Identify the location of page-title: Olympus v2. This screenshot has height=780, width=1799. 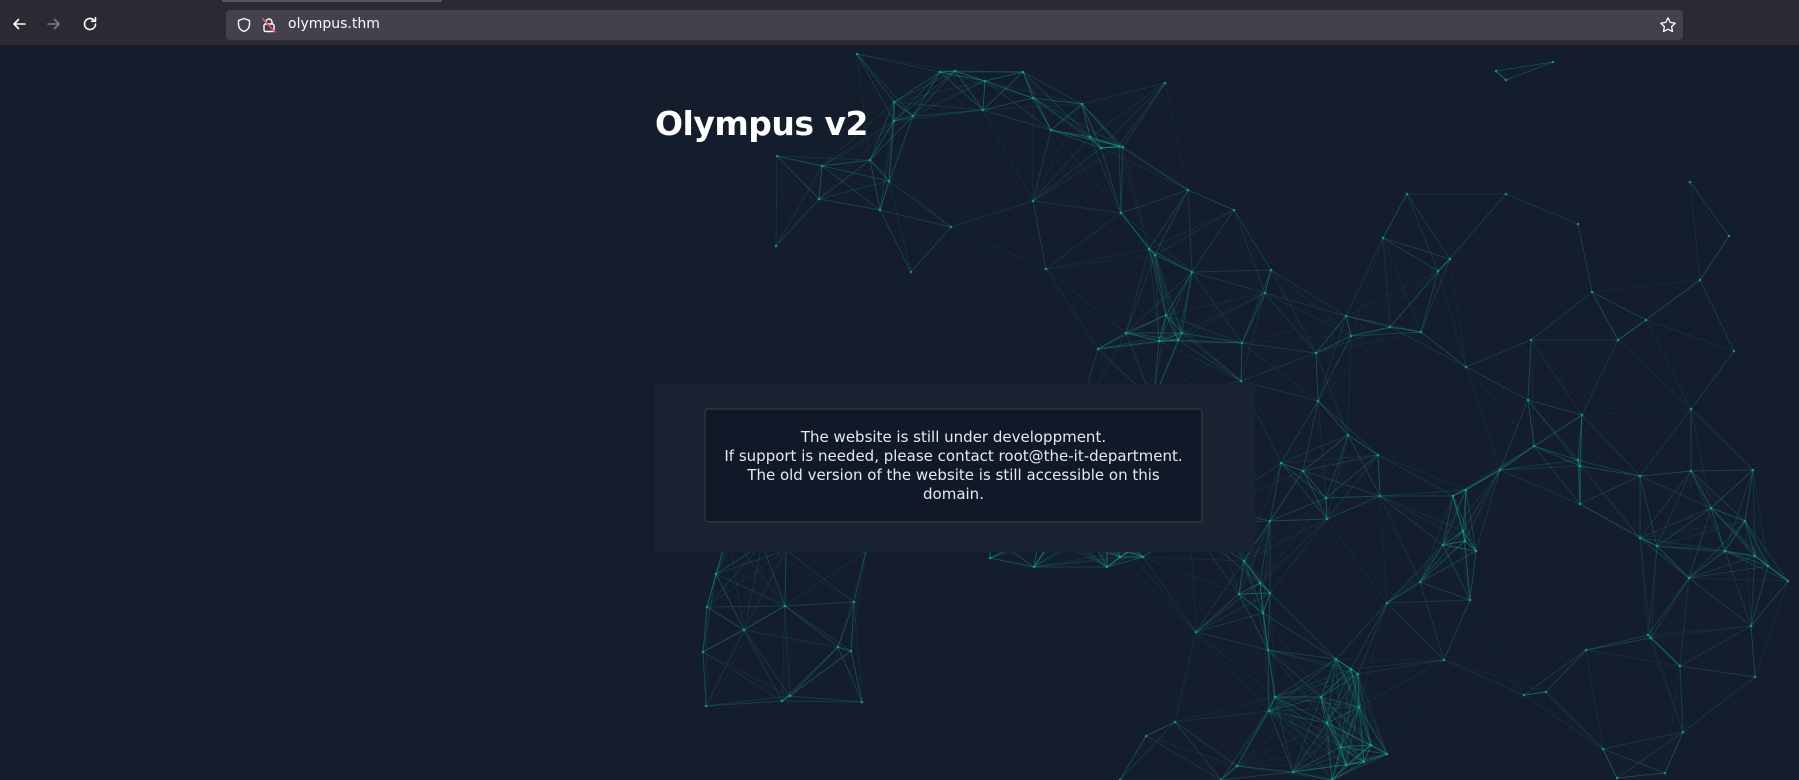
(761, 123).